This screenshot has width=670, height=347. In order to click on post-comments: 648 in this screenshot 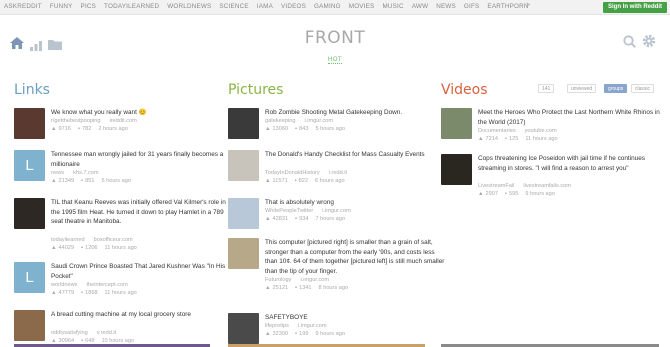, I will do `click(89, 341)`.